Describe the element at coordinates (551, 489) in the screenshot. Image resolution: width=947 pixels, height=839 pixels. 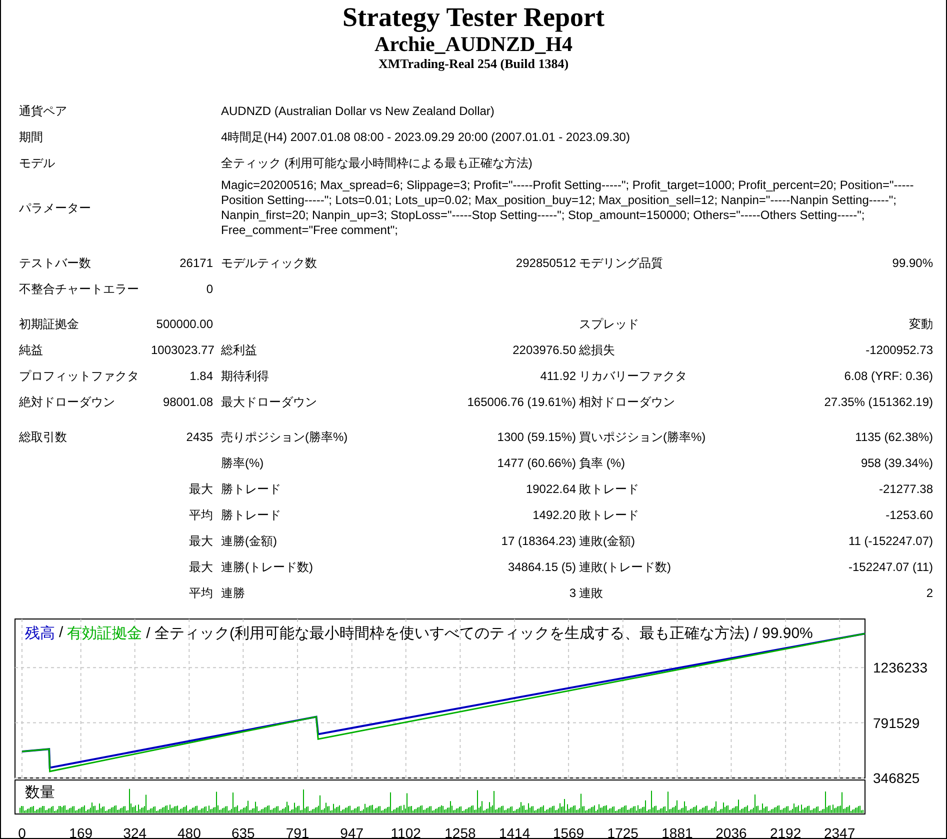
I see `stat-value: 19022.64` at that location.